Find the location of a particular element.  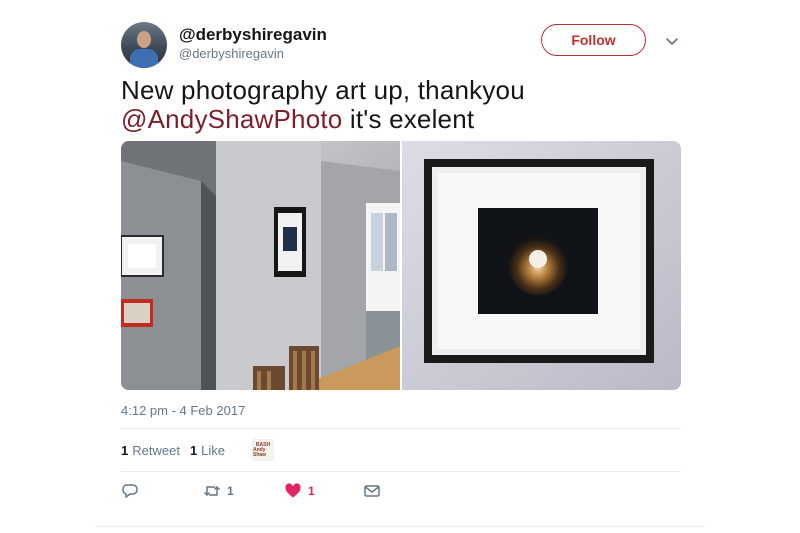

like-count: 1 is located at coordinates (311, 491).